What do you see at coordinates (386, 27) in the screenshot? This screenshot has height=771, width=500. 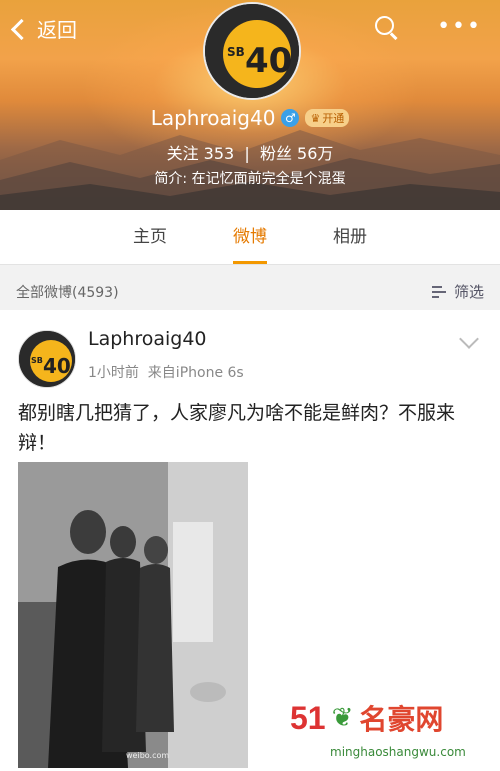 I see `search-icon` at bounding box center [386, 27].